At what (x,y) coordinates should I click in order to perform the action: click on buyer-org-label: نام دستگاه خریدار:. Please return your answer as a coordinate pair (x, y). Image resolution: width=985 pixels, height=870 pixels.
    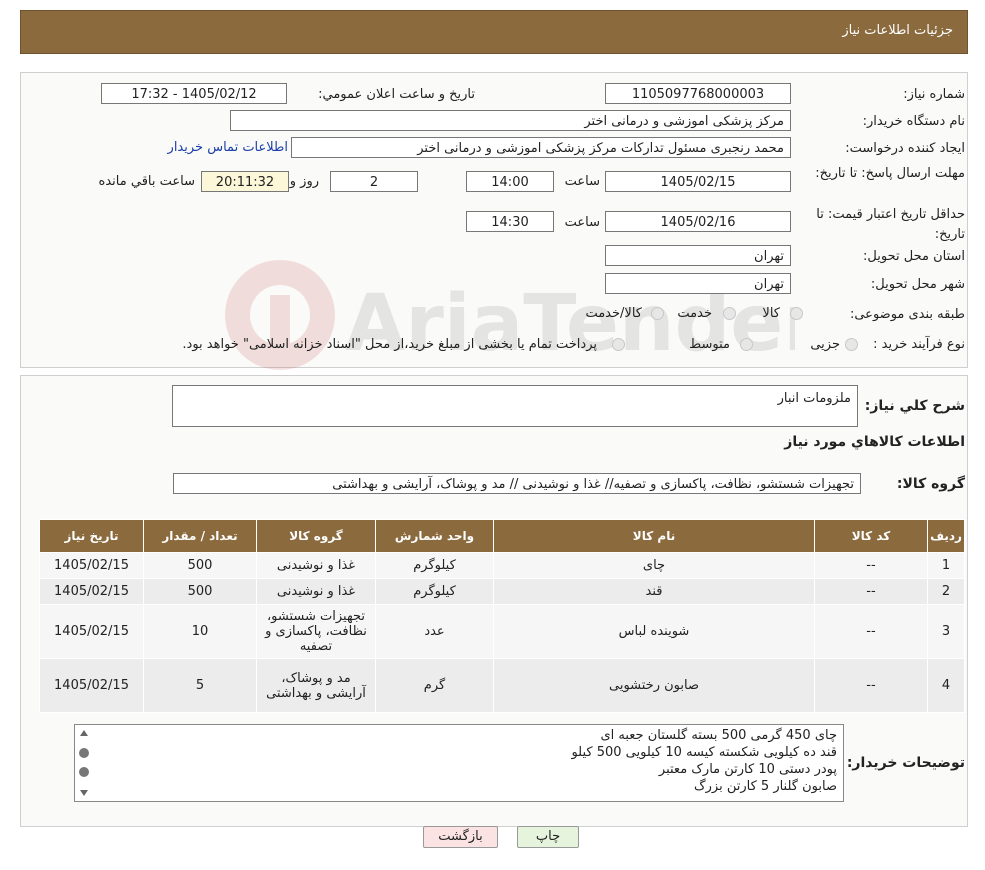
    Looking at the image, I should click on (913, 121).